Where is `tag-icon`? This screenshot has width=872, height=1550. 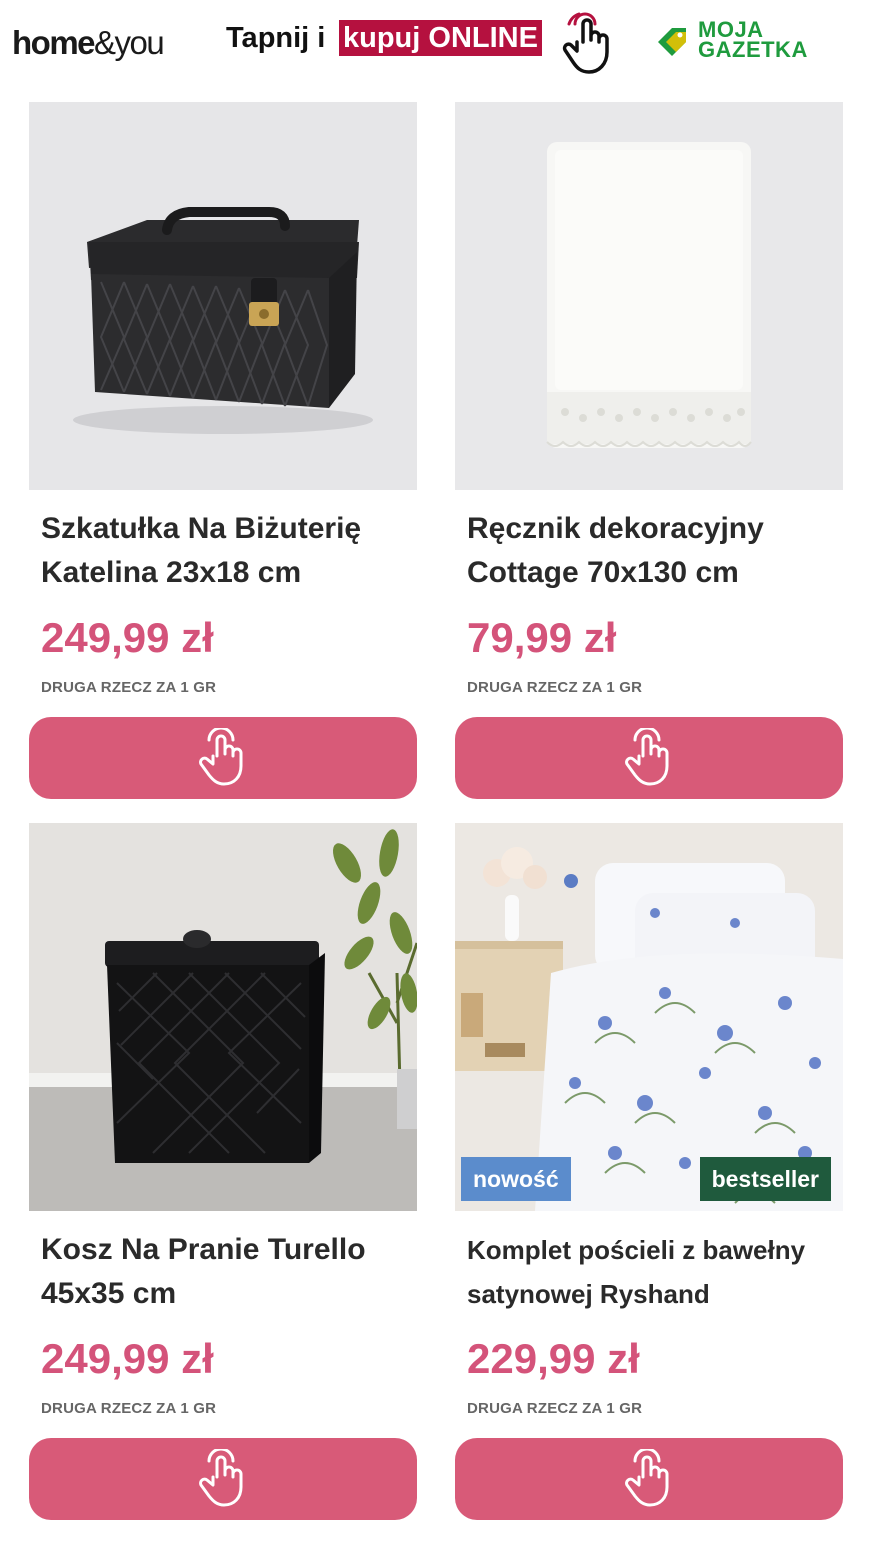
tag-icon is located at coordinates (672, 42).